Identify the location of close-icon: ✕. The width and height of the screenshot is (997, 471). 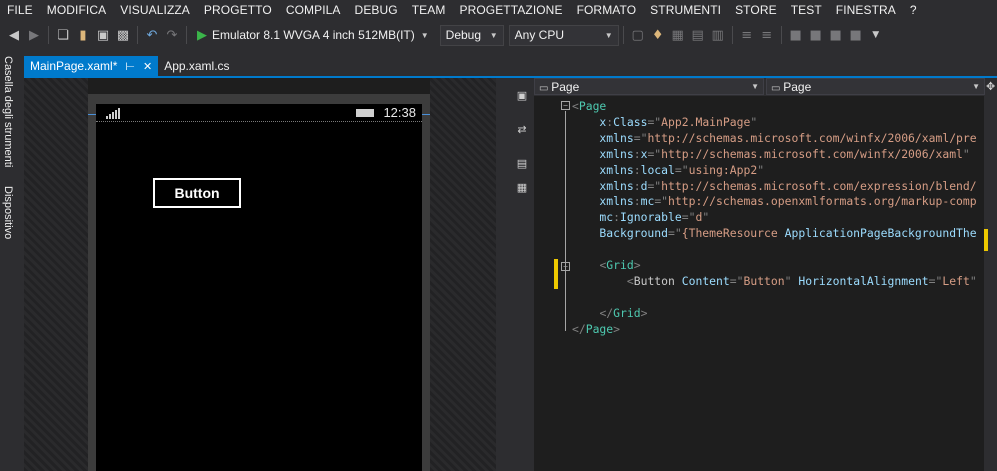
(147, 66).